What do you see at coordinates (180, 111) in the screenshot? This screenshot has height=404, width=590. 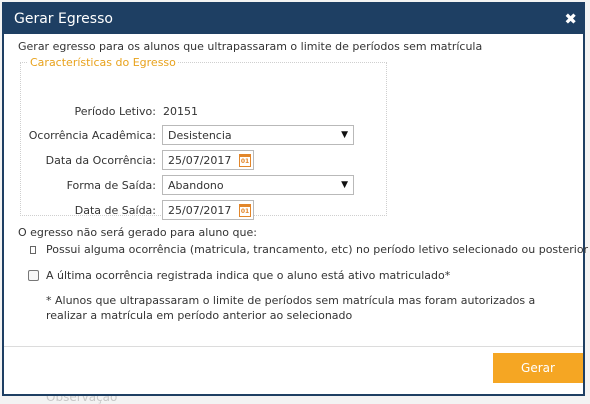 I see `periodo-value: 20151` at bounding box center [180, 111].